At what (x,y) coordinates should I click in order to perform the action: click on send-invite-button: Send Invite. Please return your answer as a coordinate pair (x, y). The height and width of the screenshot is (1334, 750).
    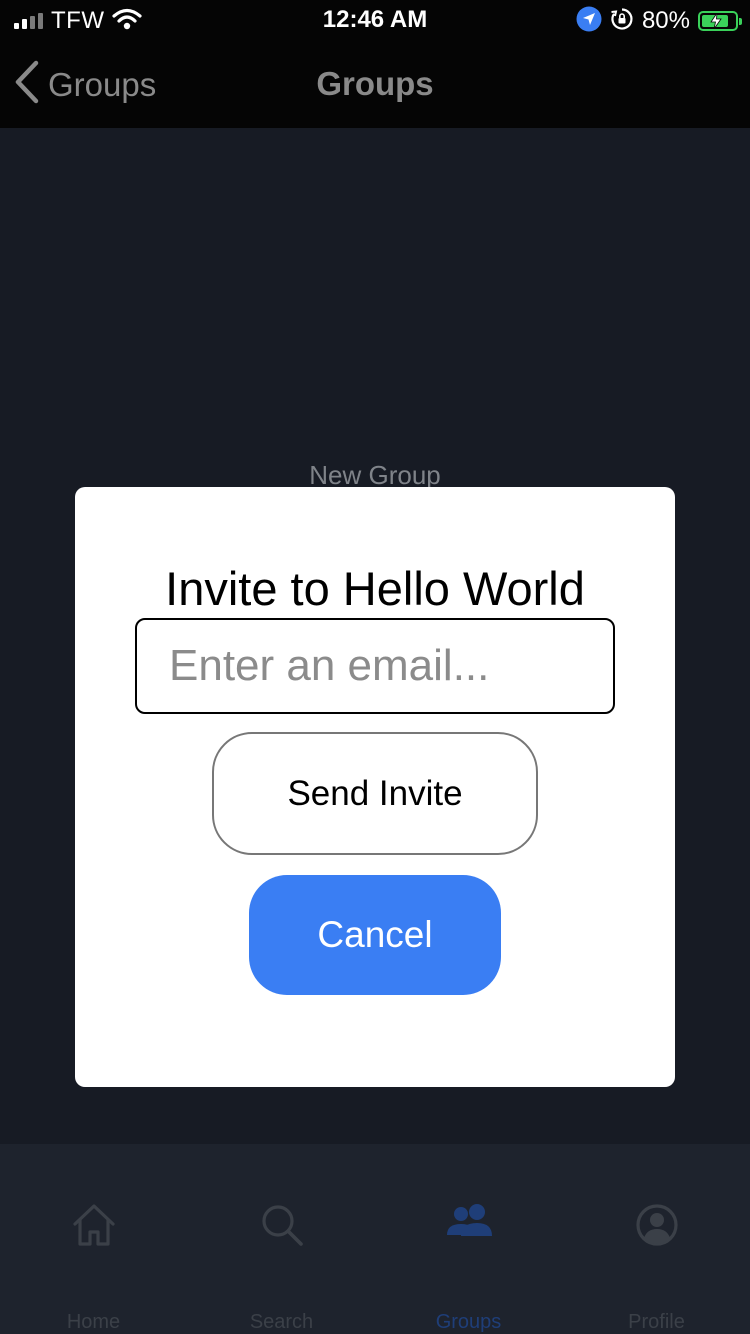
    Looking at the image, I should click on (375, 793).